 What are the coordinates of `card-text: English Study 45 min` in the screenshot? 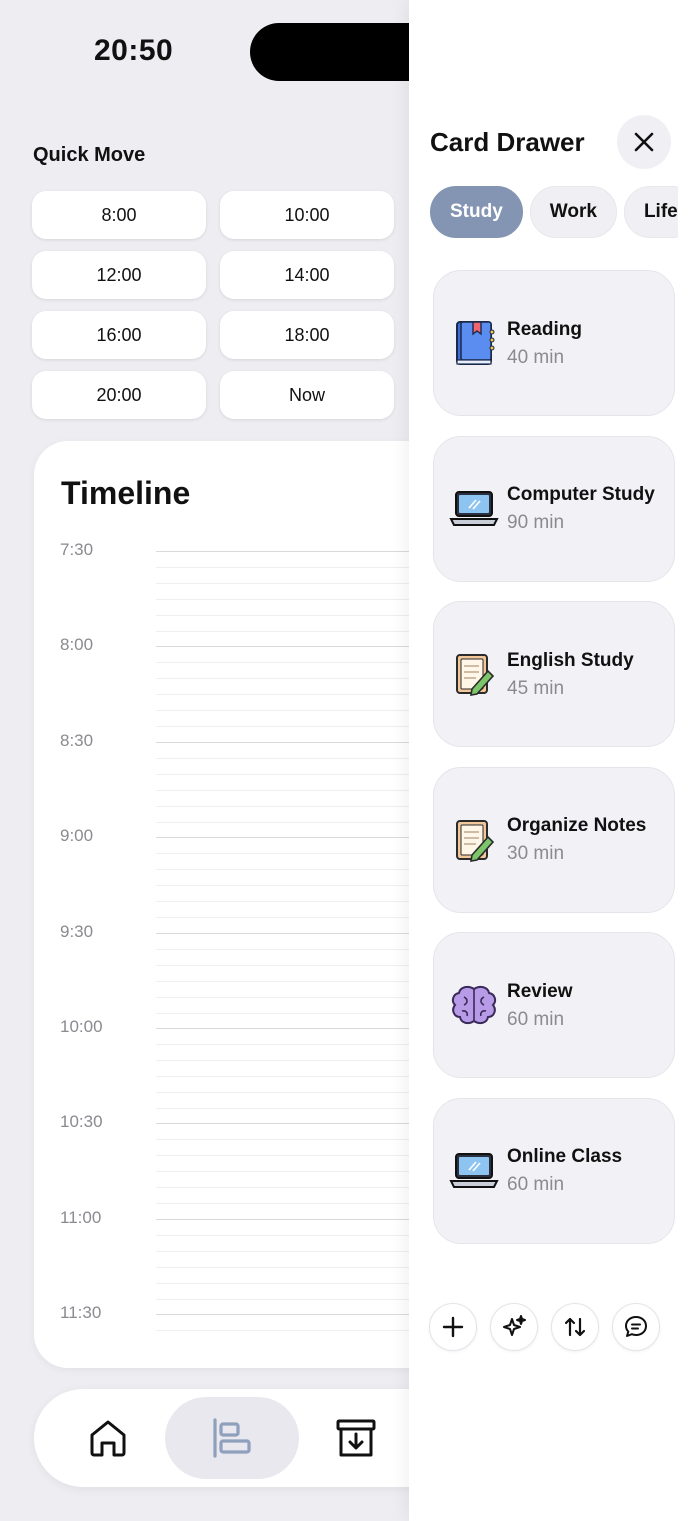 It's located at (585, 674).